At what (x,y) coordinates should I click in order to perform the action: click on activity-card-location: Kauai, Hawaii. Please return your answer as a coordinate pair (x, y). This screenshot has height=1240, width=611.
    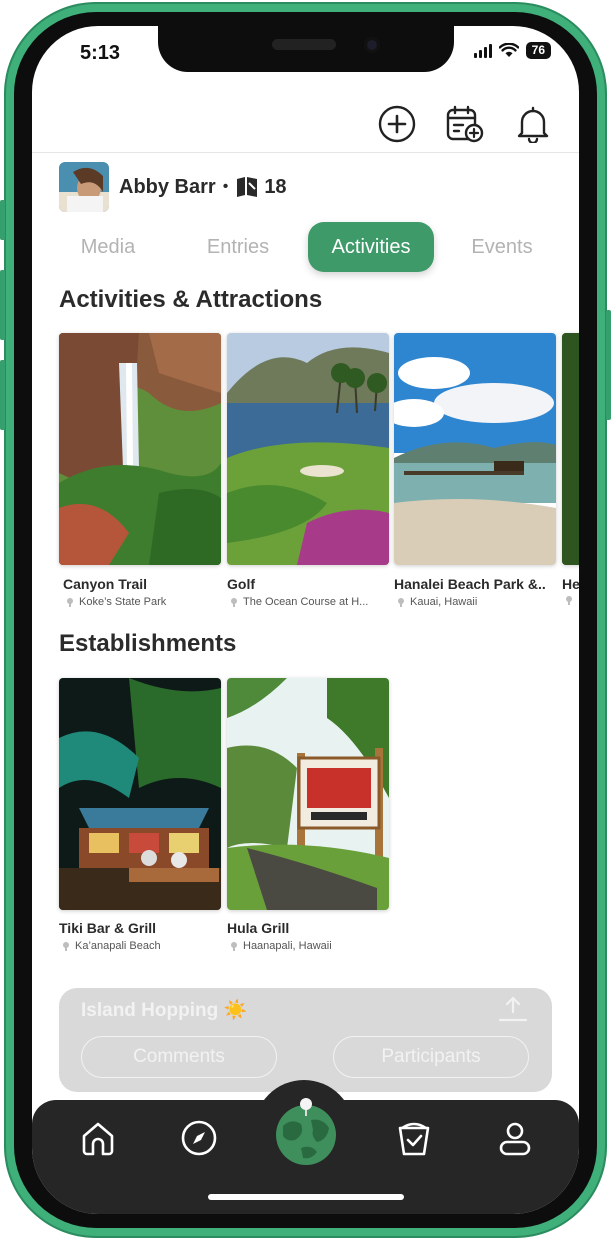
    Looking at the image, I should click on (477, 602).